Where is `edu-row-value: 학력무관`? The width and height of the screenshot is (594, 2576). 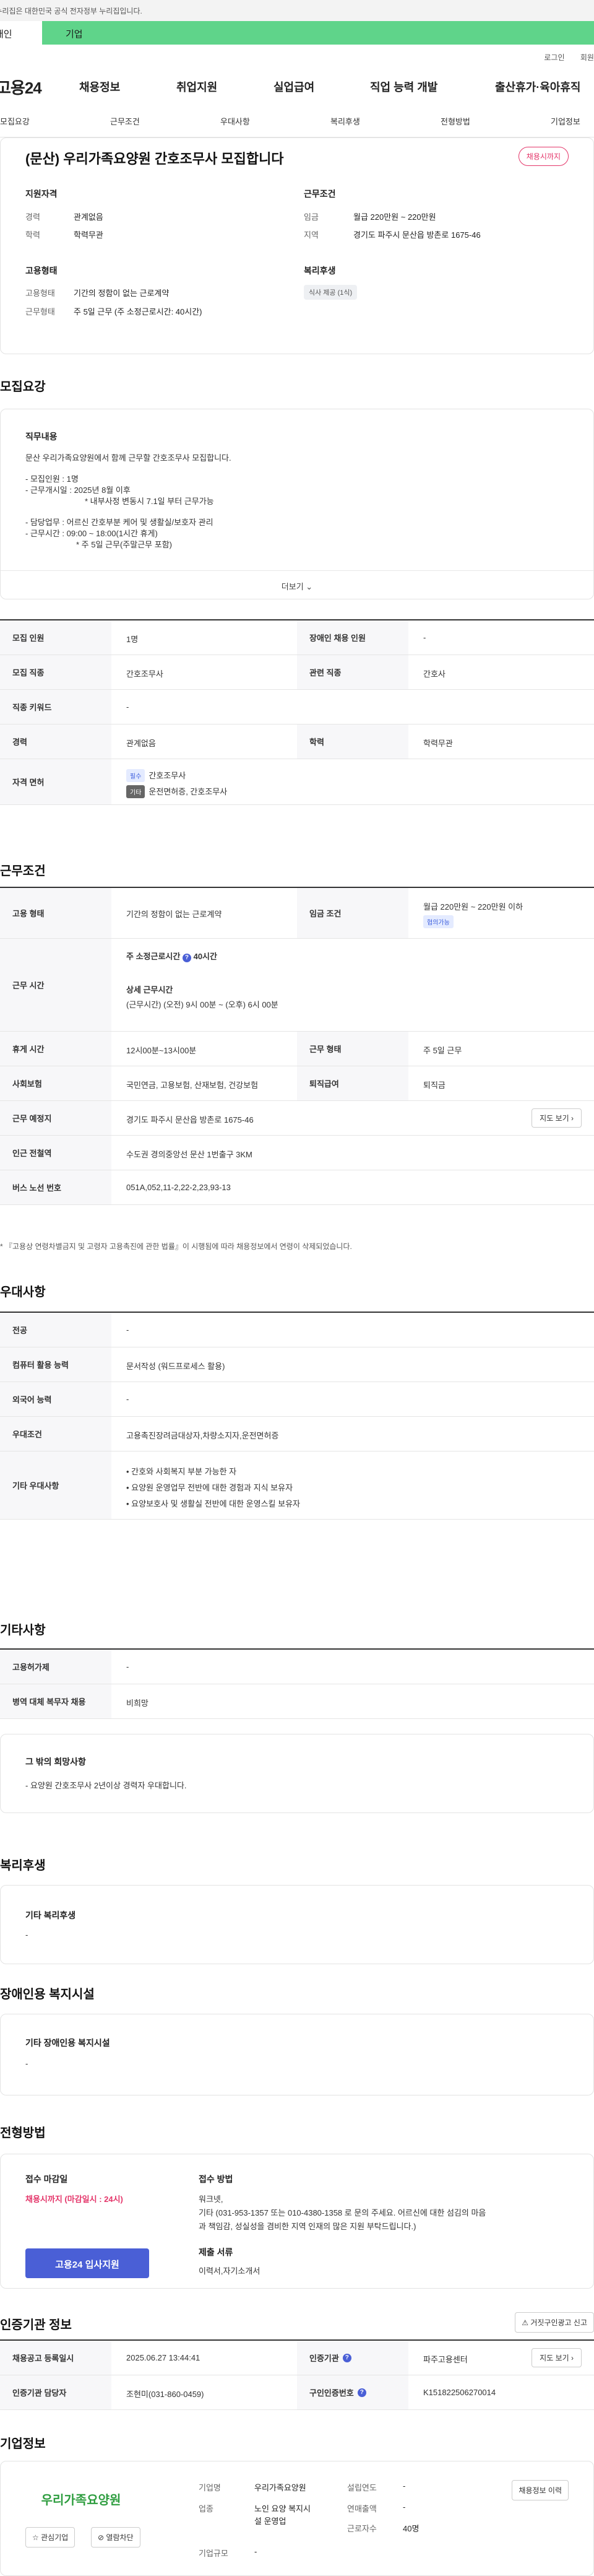
edu-row-value: 학력무관 is located at coordinates (438, 743).